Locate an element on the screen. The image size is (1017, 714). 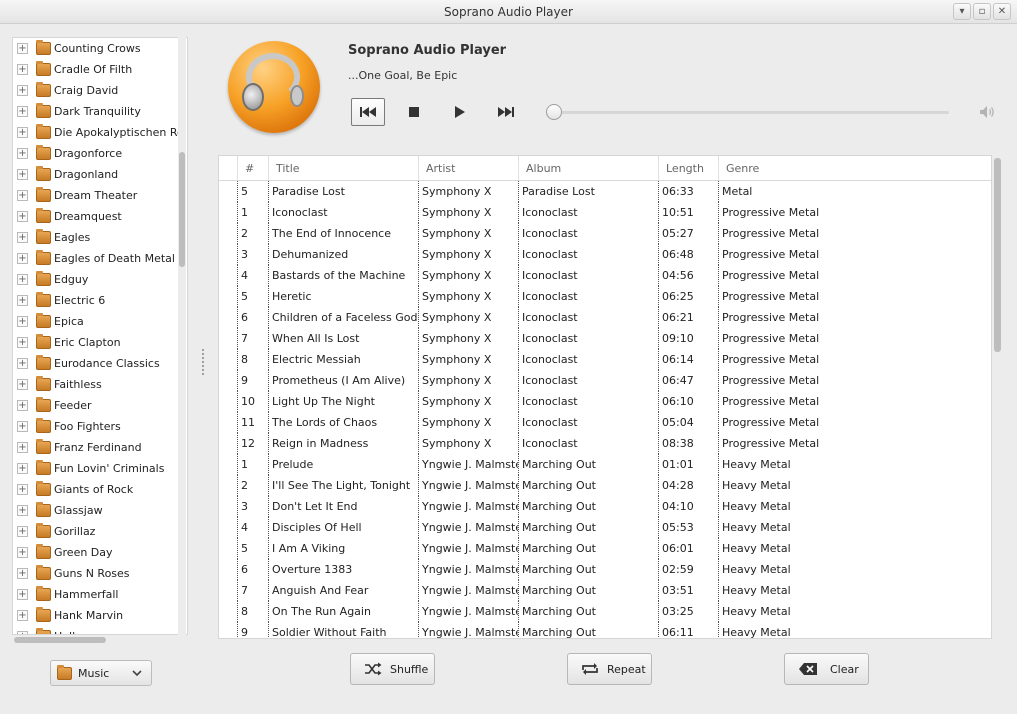
artist-tree-item: + Electric 6 is located at coordinates (100, 300).